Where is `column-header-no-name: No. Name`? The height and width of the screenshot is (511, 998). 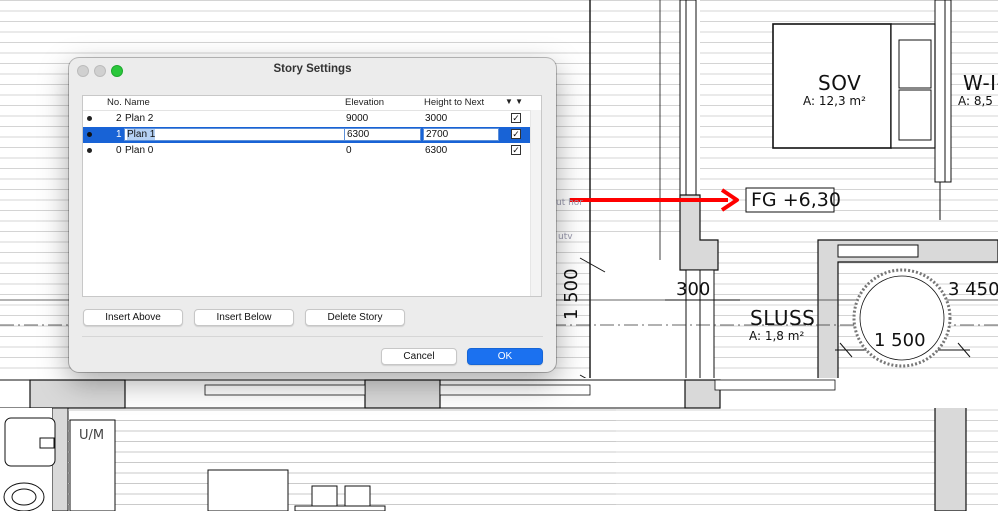
column-header-no-name: No. Name is located at coordinates (128, 102).